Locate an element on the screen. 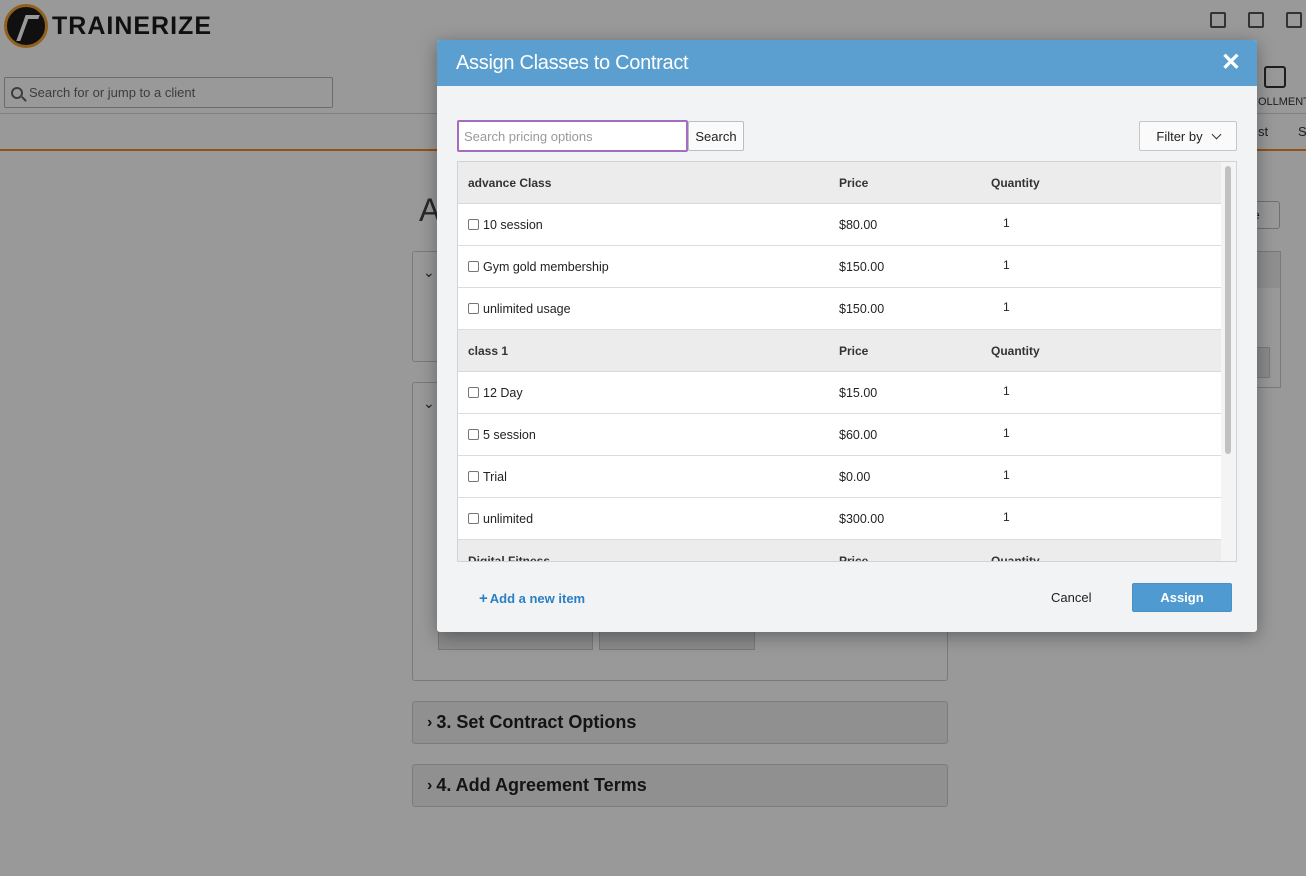  group-header: Digital Fitness Price Quantity is located at coordinates (840, 551).